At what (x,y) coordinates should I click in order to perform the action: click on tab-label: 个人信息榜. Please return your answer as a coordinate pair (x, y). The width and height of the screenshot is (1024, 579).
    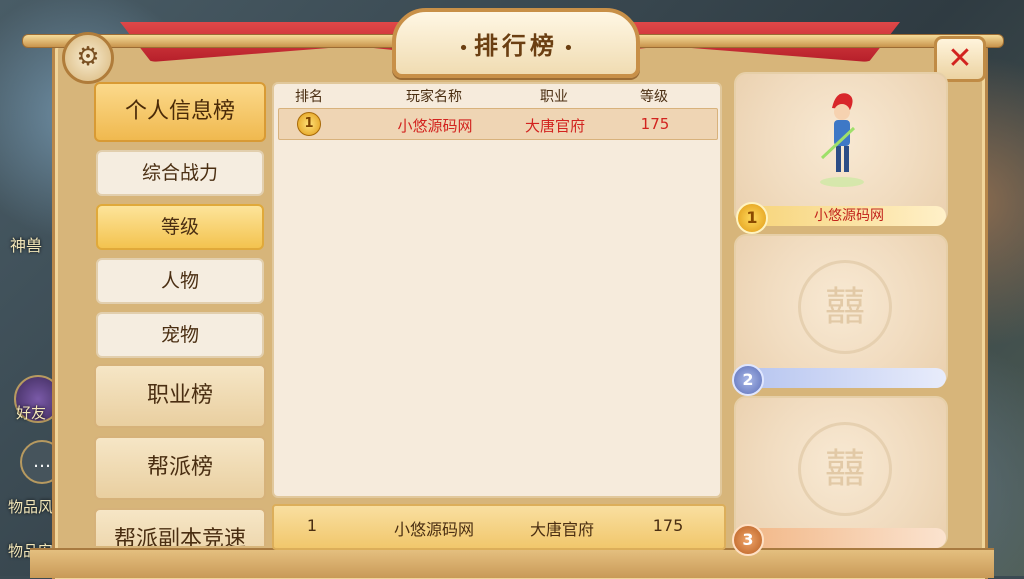
    Looking at the image, I should click on (179, 111).